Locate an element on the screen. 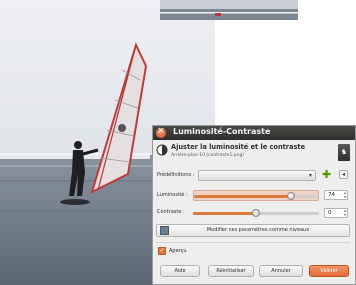  close-icon is located at coordinates (161, 132).